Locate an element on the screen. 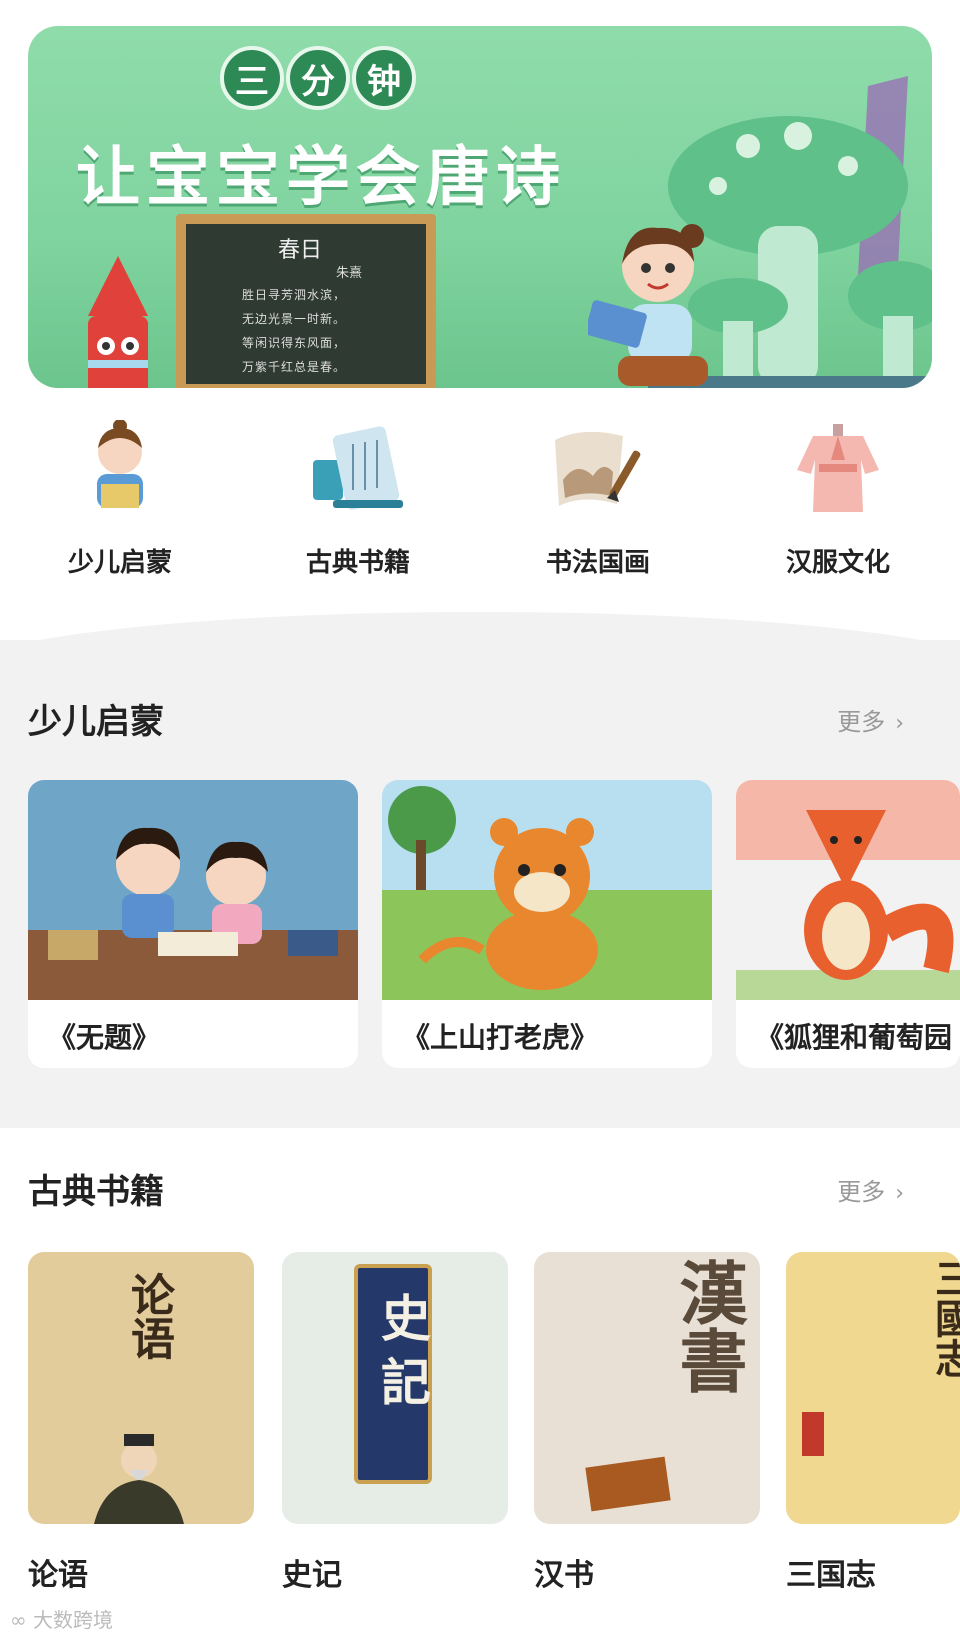  confucius-figure-icon is located at coordinates (139, 1479).